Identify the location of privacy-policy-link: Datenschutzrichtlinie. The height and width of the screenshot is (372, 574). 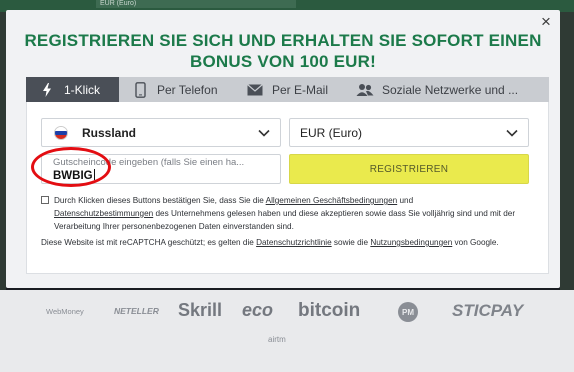
(294, 242).